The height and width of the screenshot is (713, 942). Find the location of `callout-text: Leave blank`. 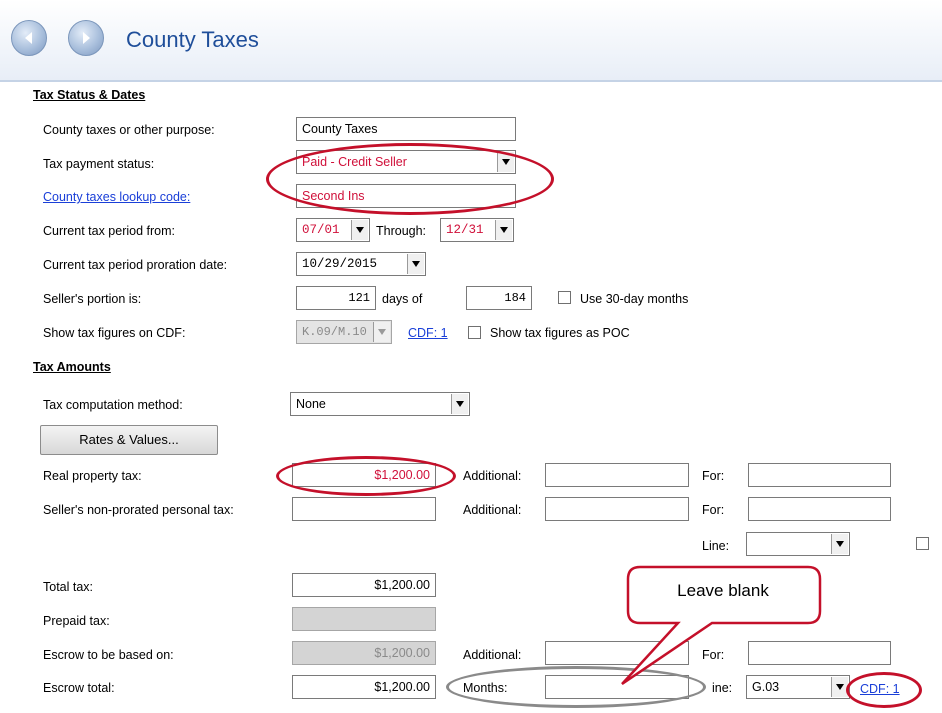

callout-text: Leave blank is located at coordinates (723, 590).